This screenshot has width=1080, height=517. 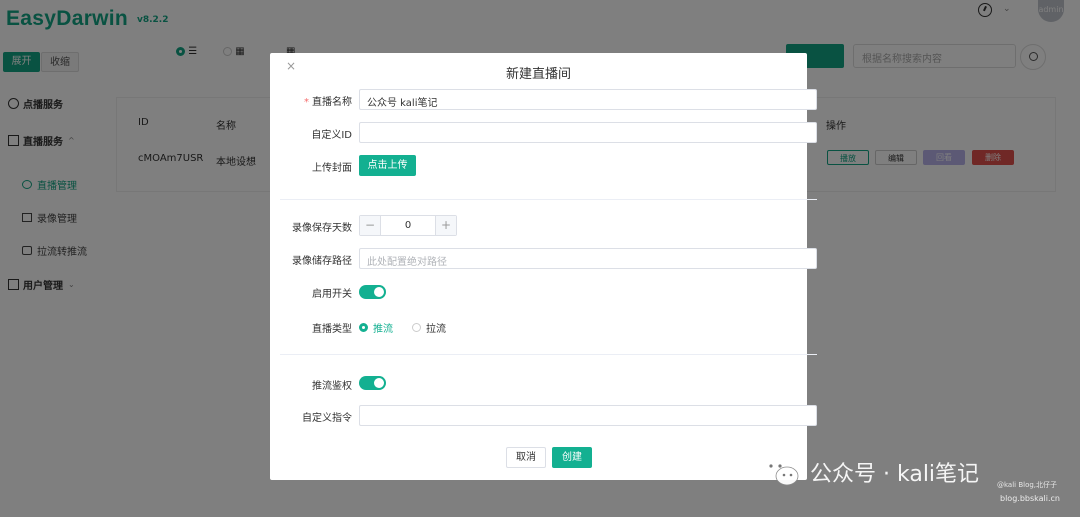 What do you see at coordinates (387, 165) in the screenshot?
I see `upload-cover-button: 点击上传` at bounding box center [387, 165].